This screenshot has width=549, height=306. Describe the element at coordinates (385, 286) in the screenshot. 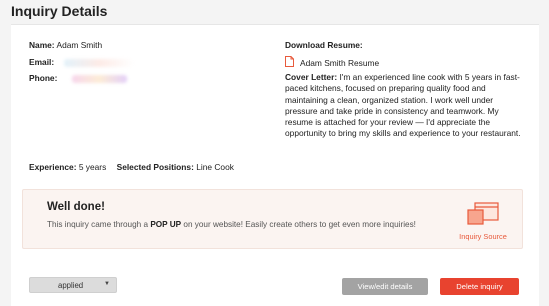

I see `view-edit-details-button: View/edit details` at that location.